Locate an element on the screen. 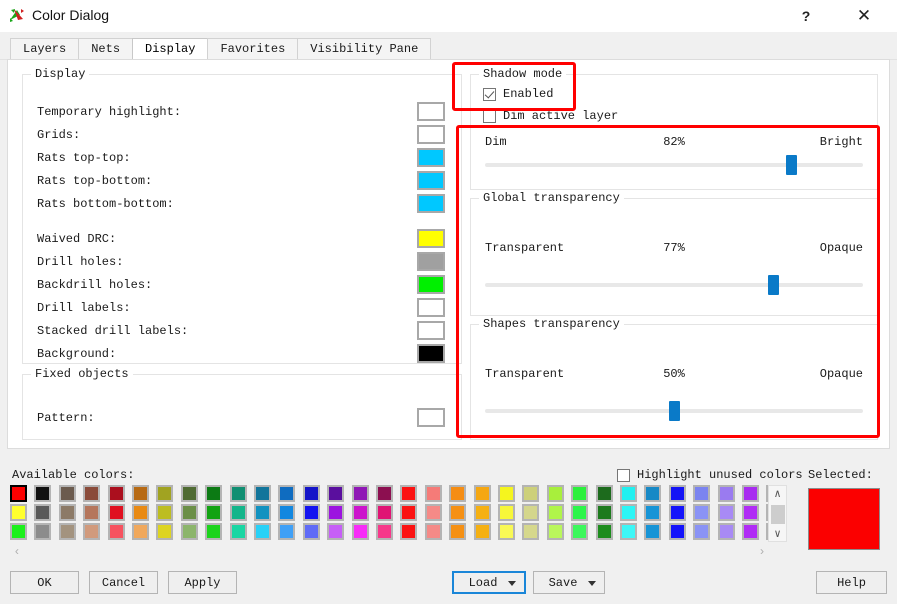 The width and height of the screenshot is (897, 604). dim-active-layer-row: Dim active layer is located at coordinates (550, 116).